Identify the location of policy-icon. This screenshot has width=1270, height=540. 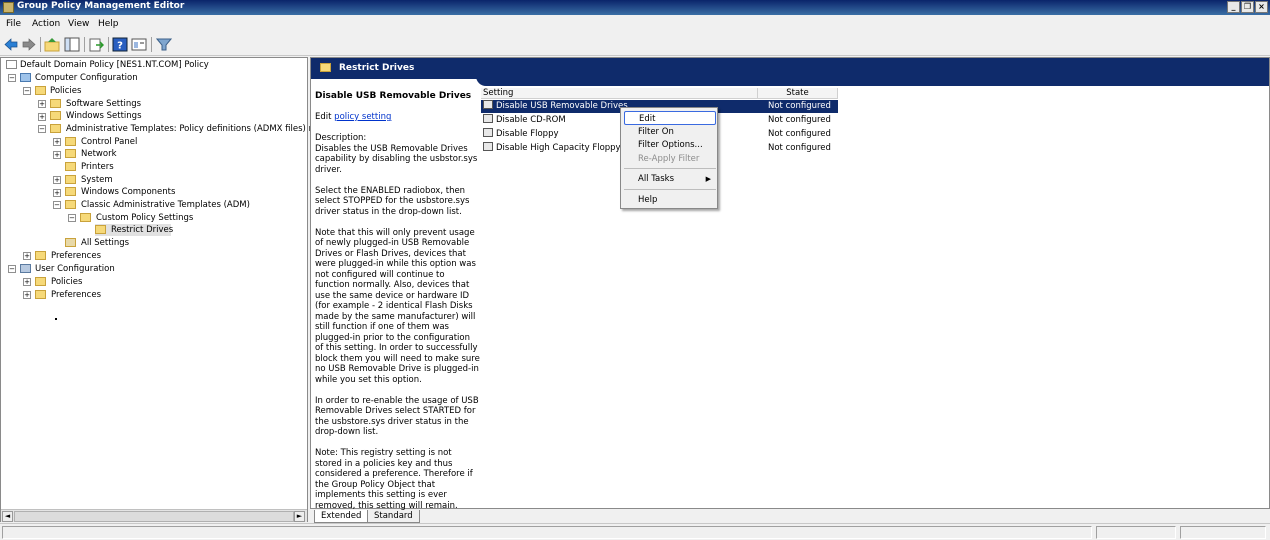
(11, 64).